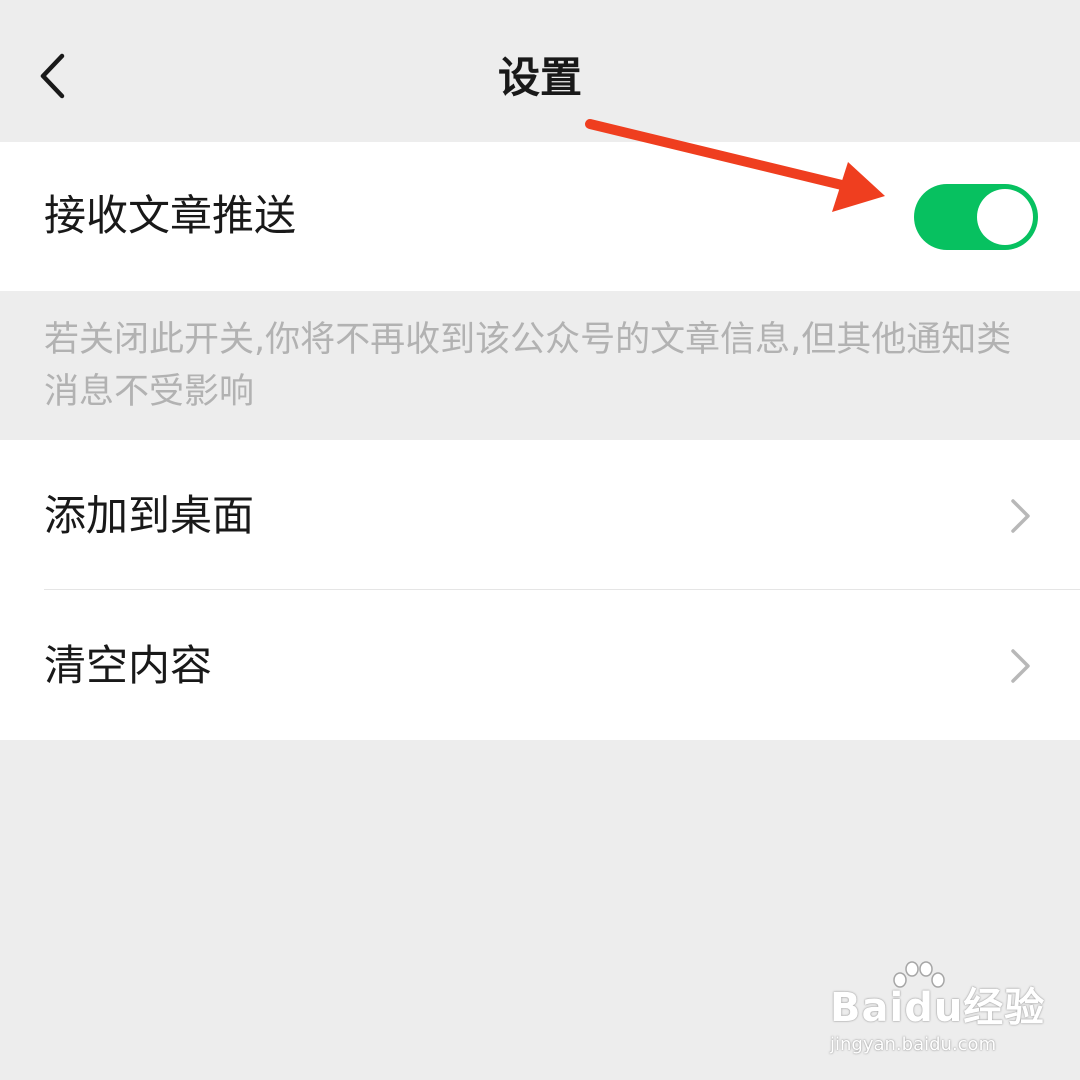 Image resolution: width=1080 pixels, height=1080 pixels. What do you see at coordinates (913, 1044) in the screenshot?
I see `watermark-url: jingyan.baidu.com` at bounding box center [913, 1044].